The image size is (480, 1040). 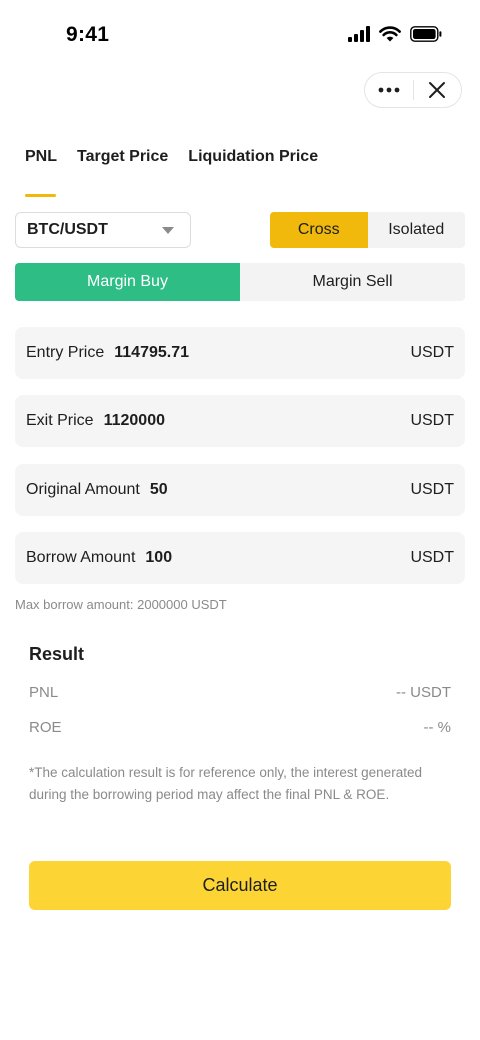 What do you see at coordinates (44, 692) in the screenshot?
I see `result-pnl-label: PNL` at bounding box center [44, 692].